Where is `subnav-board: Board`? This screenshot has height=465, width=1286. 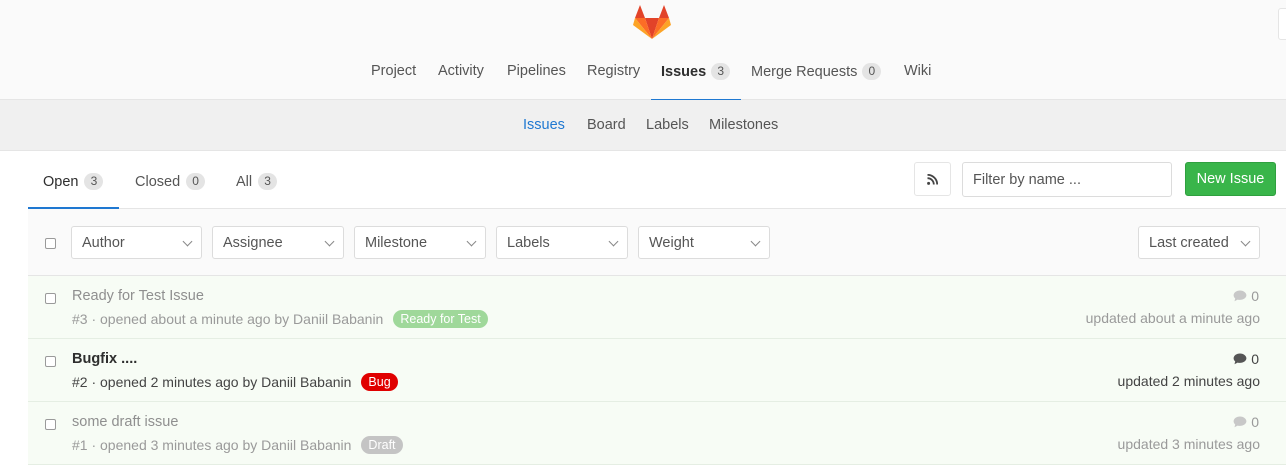
subnav-board: Board is located at coordinates (606, 125).